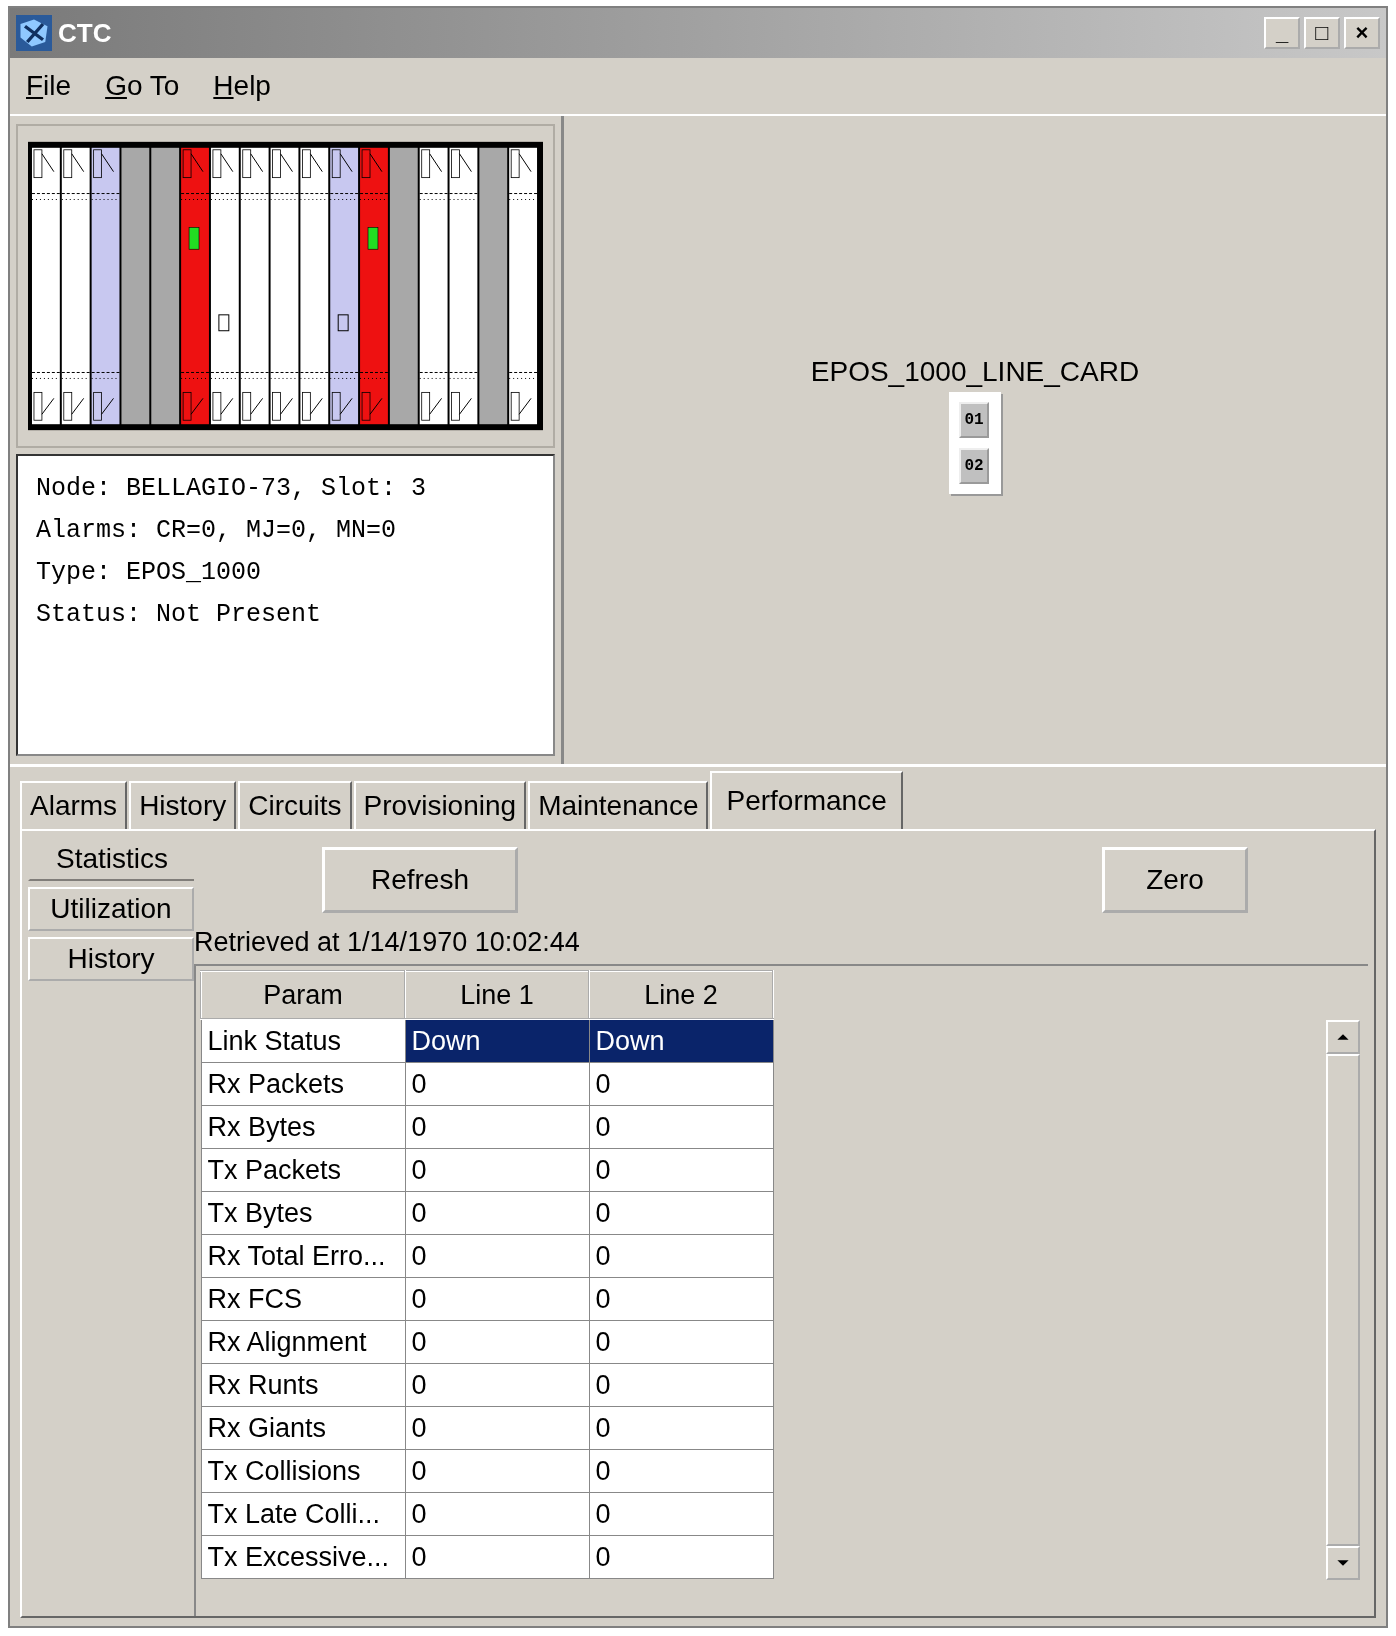  What do you see at coordinates (111, 959) in the screenshot?
I see `side-tab: History` at bounding box center [111, 959].